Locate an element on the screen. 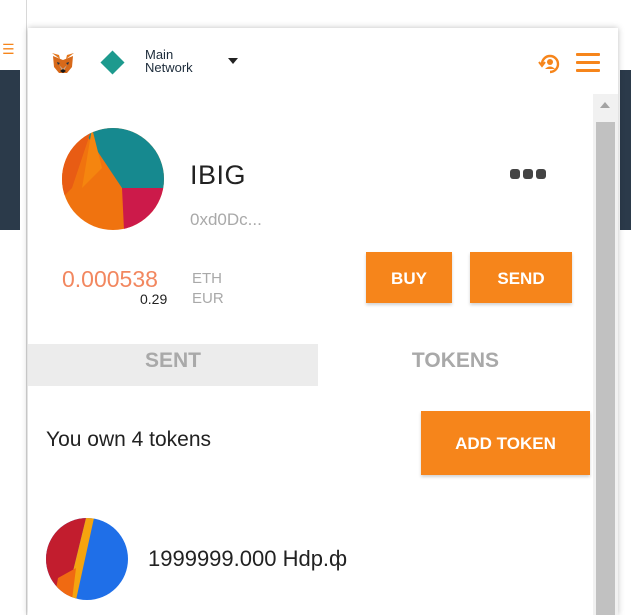 Image resolution: width=631 pixels, height=615 pixels. hamburger-menu-icon is located at coordinates (588, 63).